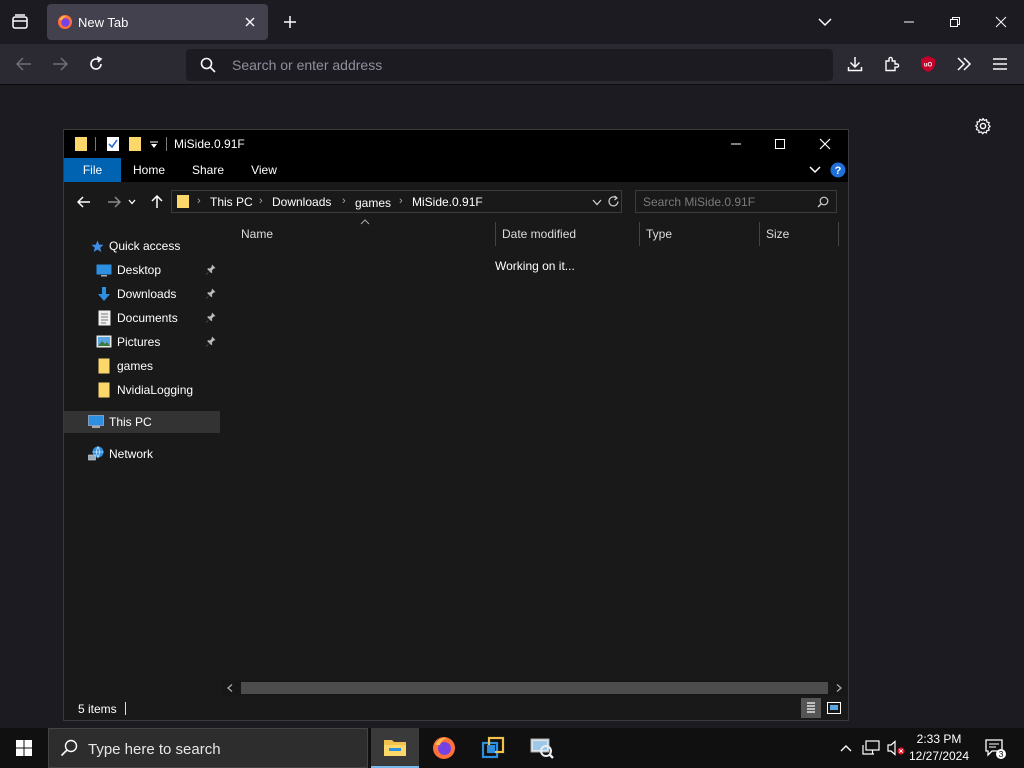 The image size is (1024, 768). I want to click on hamburger-menu-icon, so click(1000, 64).